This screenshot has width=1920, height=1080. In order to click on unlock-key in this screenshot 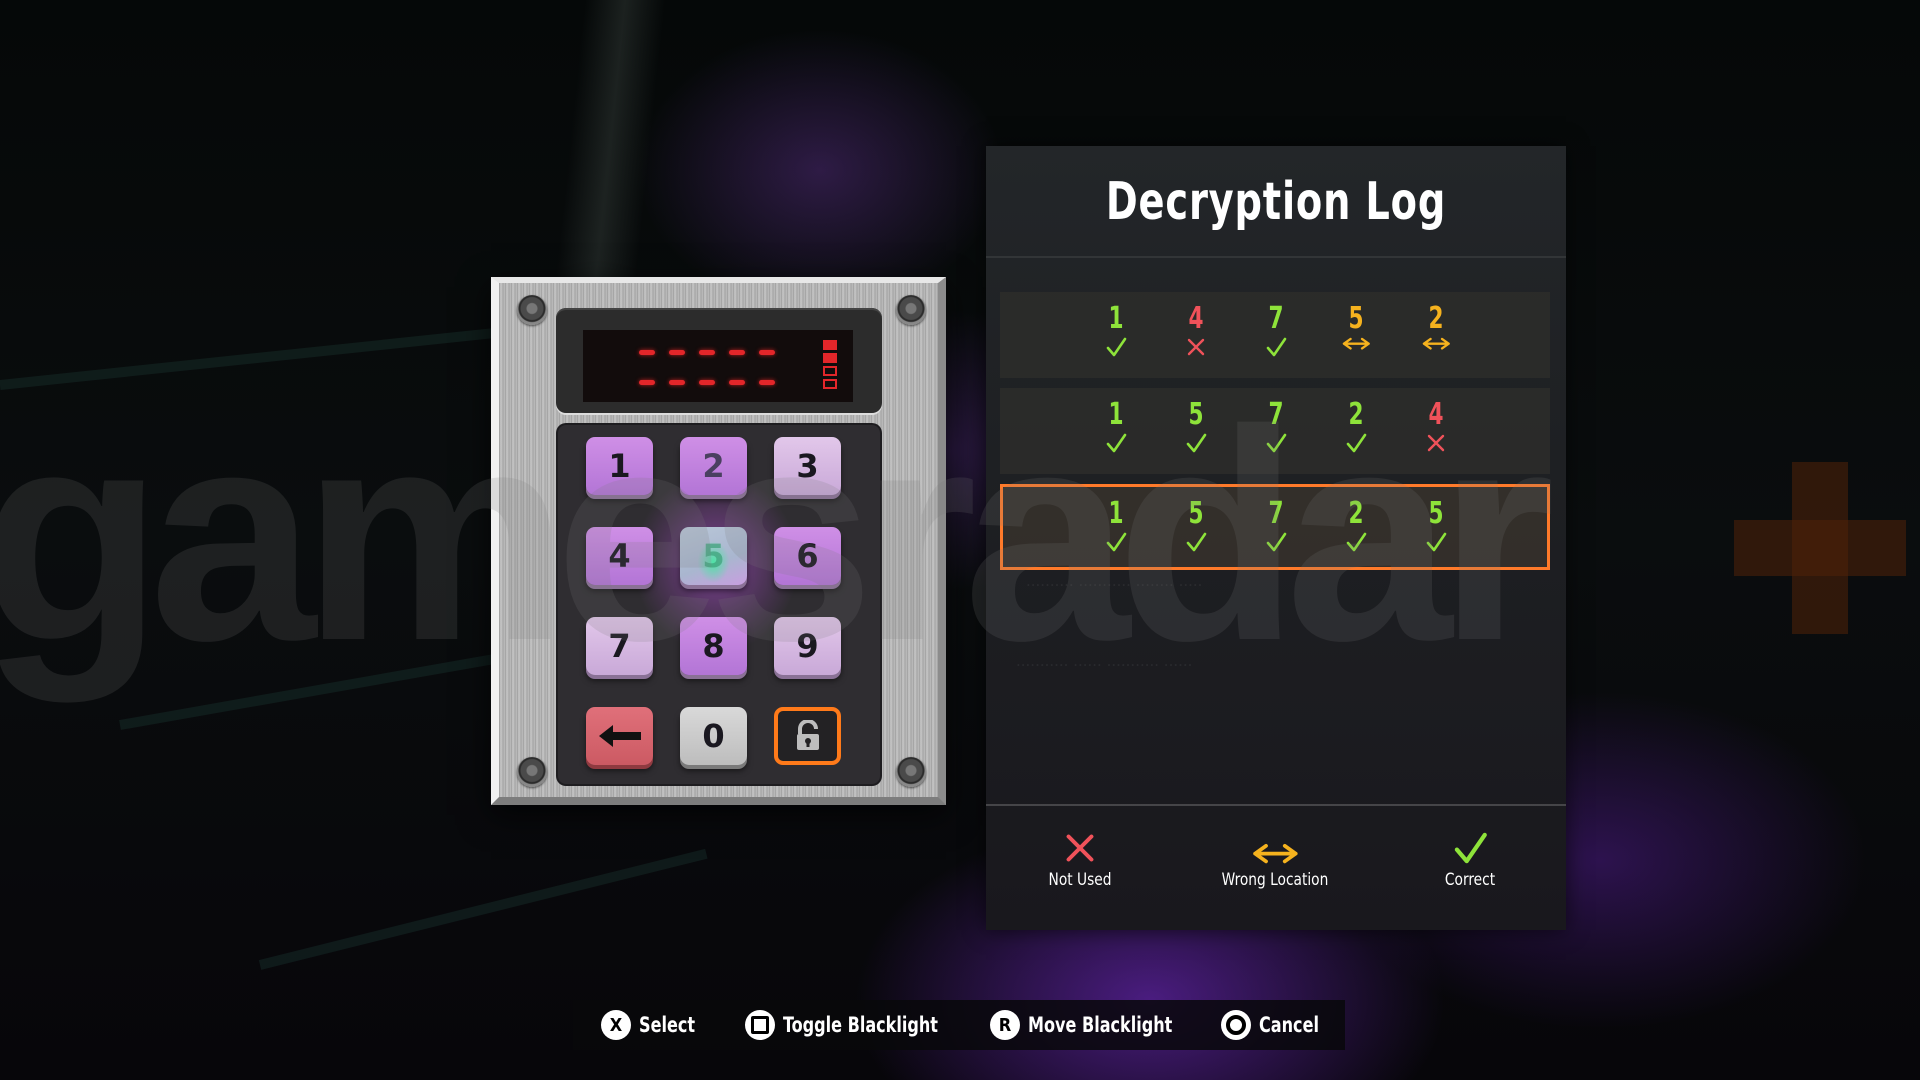, I will do `click(807, 736)`.